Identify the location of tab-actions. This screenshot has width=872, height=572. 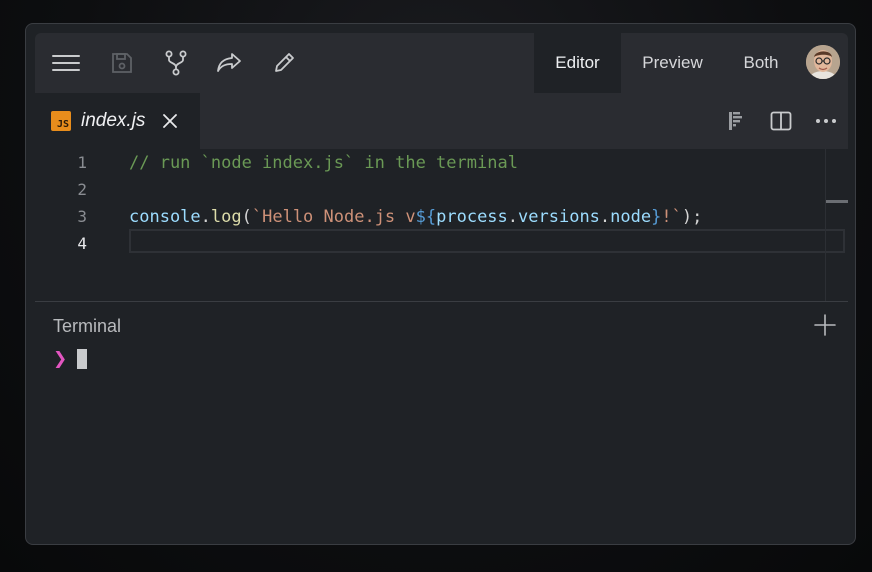
(780, 121).